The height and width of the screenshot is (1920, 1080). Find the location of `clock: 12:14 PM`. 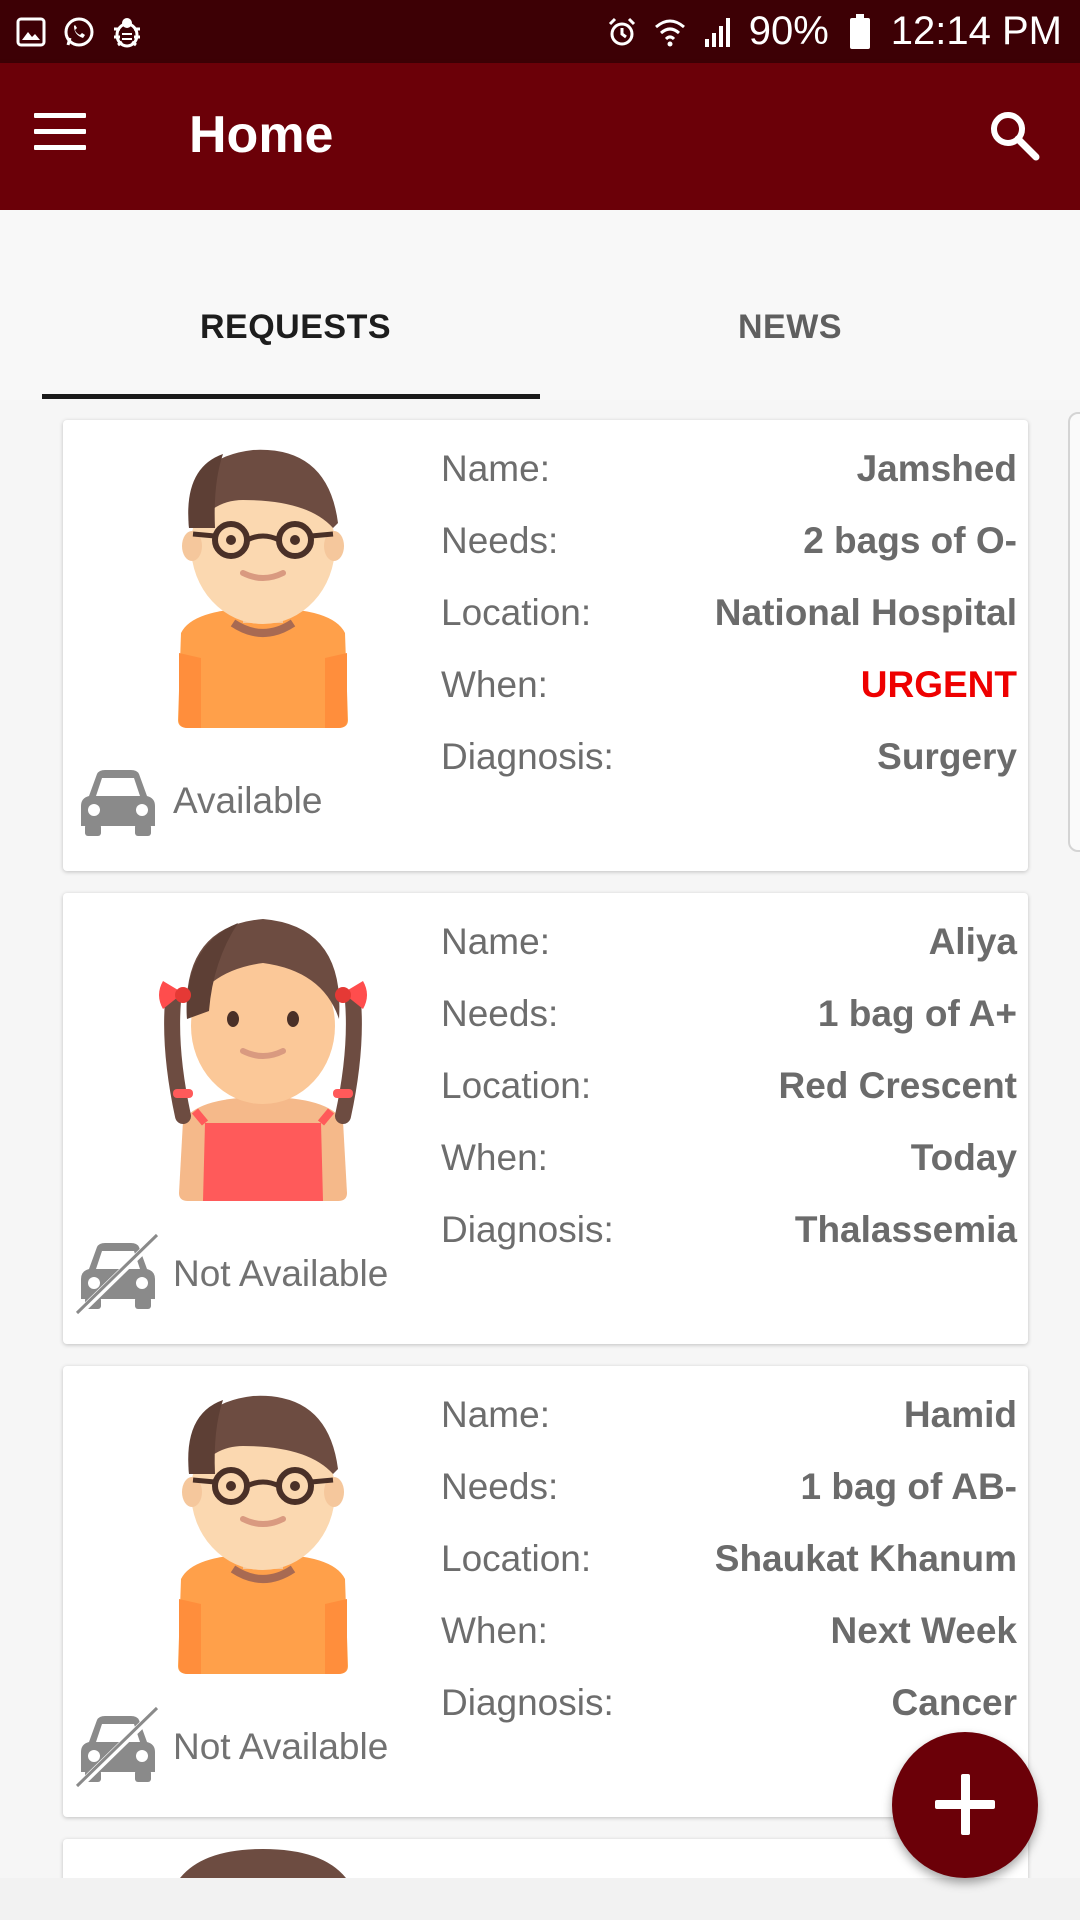

clock: 12:14 PM is located at coordinates (976, 31).